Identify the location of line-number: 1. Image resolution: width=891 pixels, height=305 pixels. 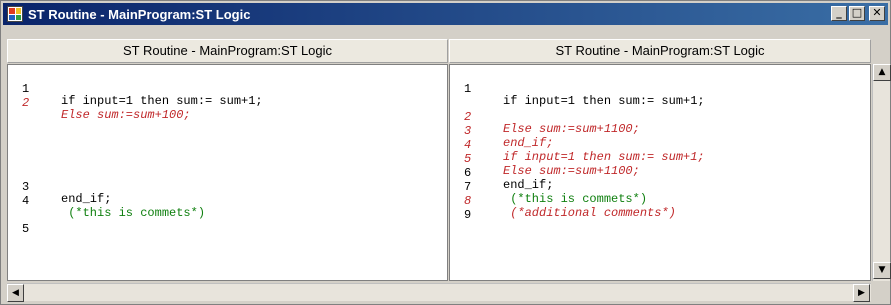
(468, 89).